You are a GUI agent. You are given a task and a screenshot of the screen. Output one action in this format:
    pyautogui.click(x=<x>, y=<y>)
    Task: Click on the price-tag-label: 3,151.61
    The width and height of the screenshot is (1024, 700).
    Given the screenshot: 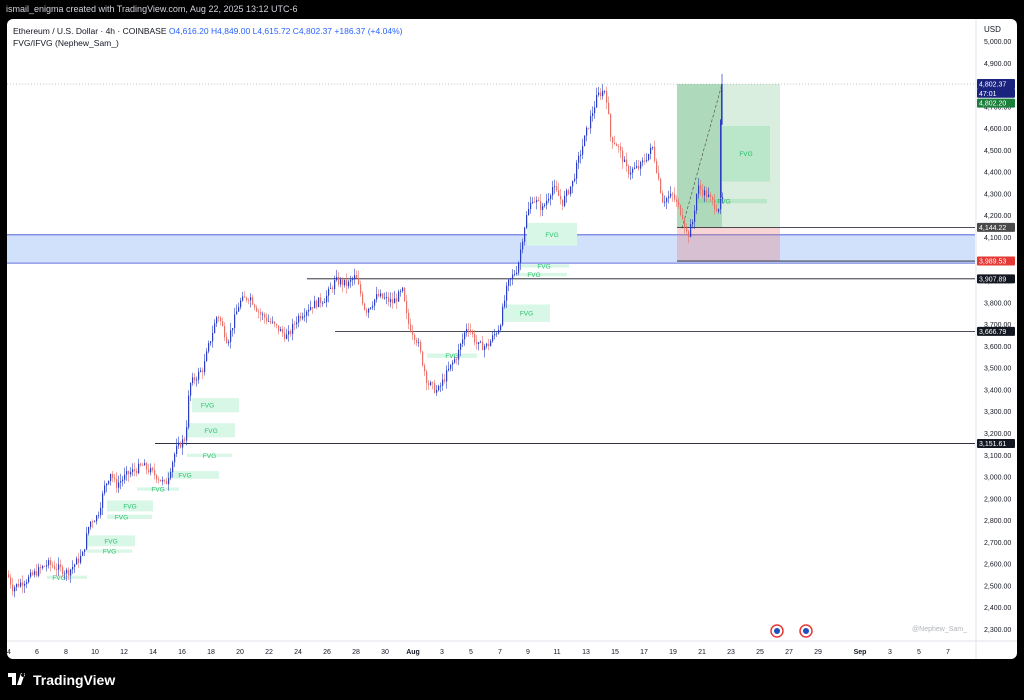 What is the action you would take?
    pyautogui.click(x=992, y=444)
    